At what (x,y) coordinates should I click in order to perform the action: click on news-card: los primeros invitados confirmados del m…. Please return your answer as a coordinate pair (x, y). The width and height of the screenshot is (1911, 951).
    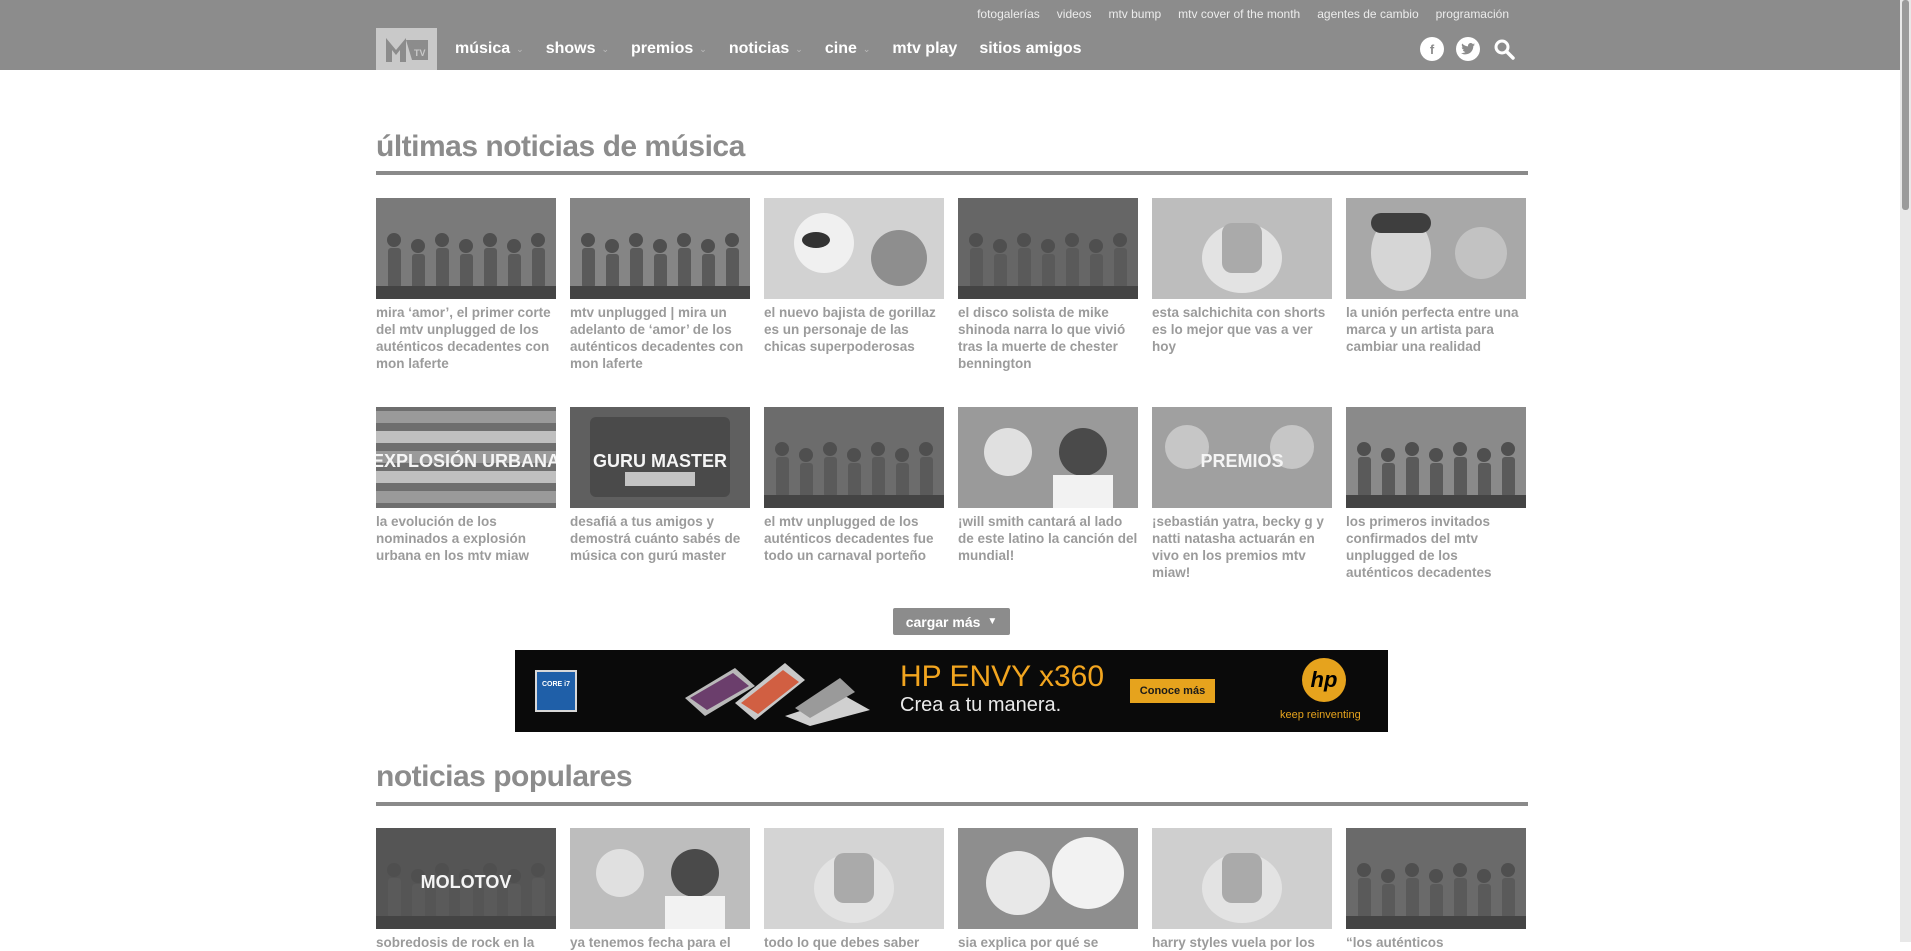
    Looking at the image, I should click on (1436, 494).